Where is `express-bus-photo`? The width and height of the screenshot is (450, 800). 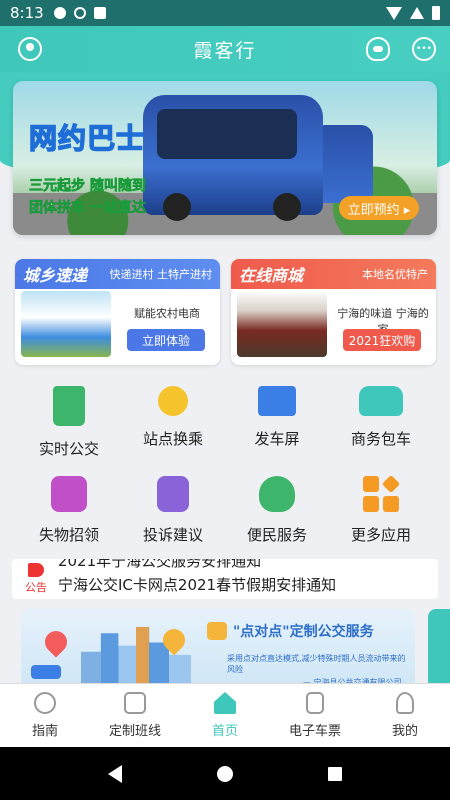
express-bus-photo is located at coordinates (66, 324).